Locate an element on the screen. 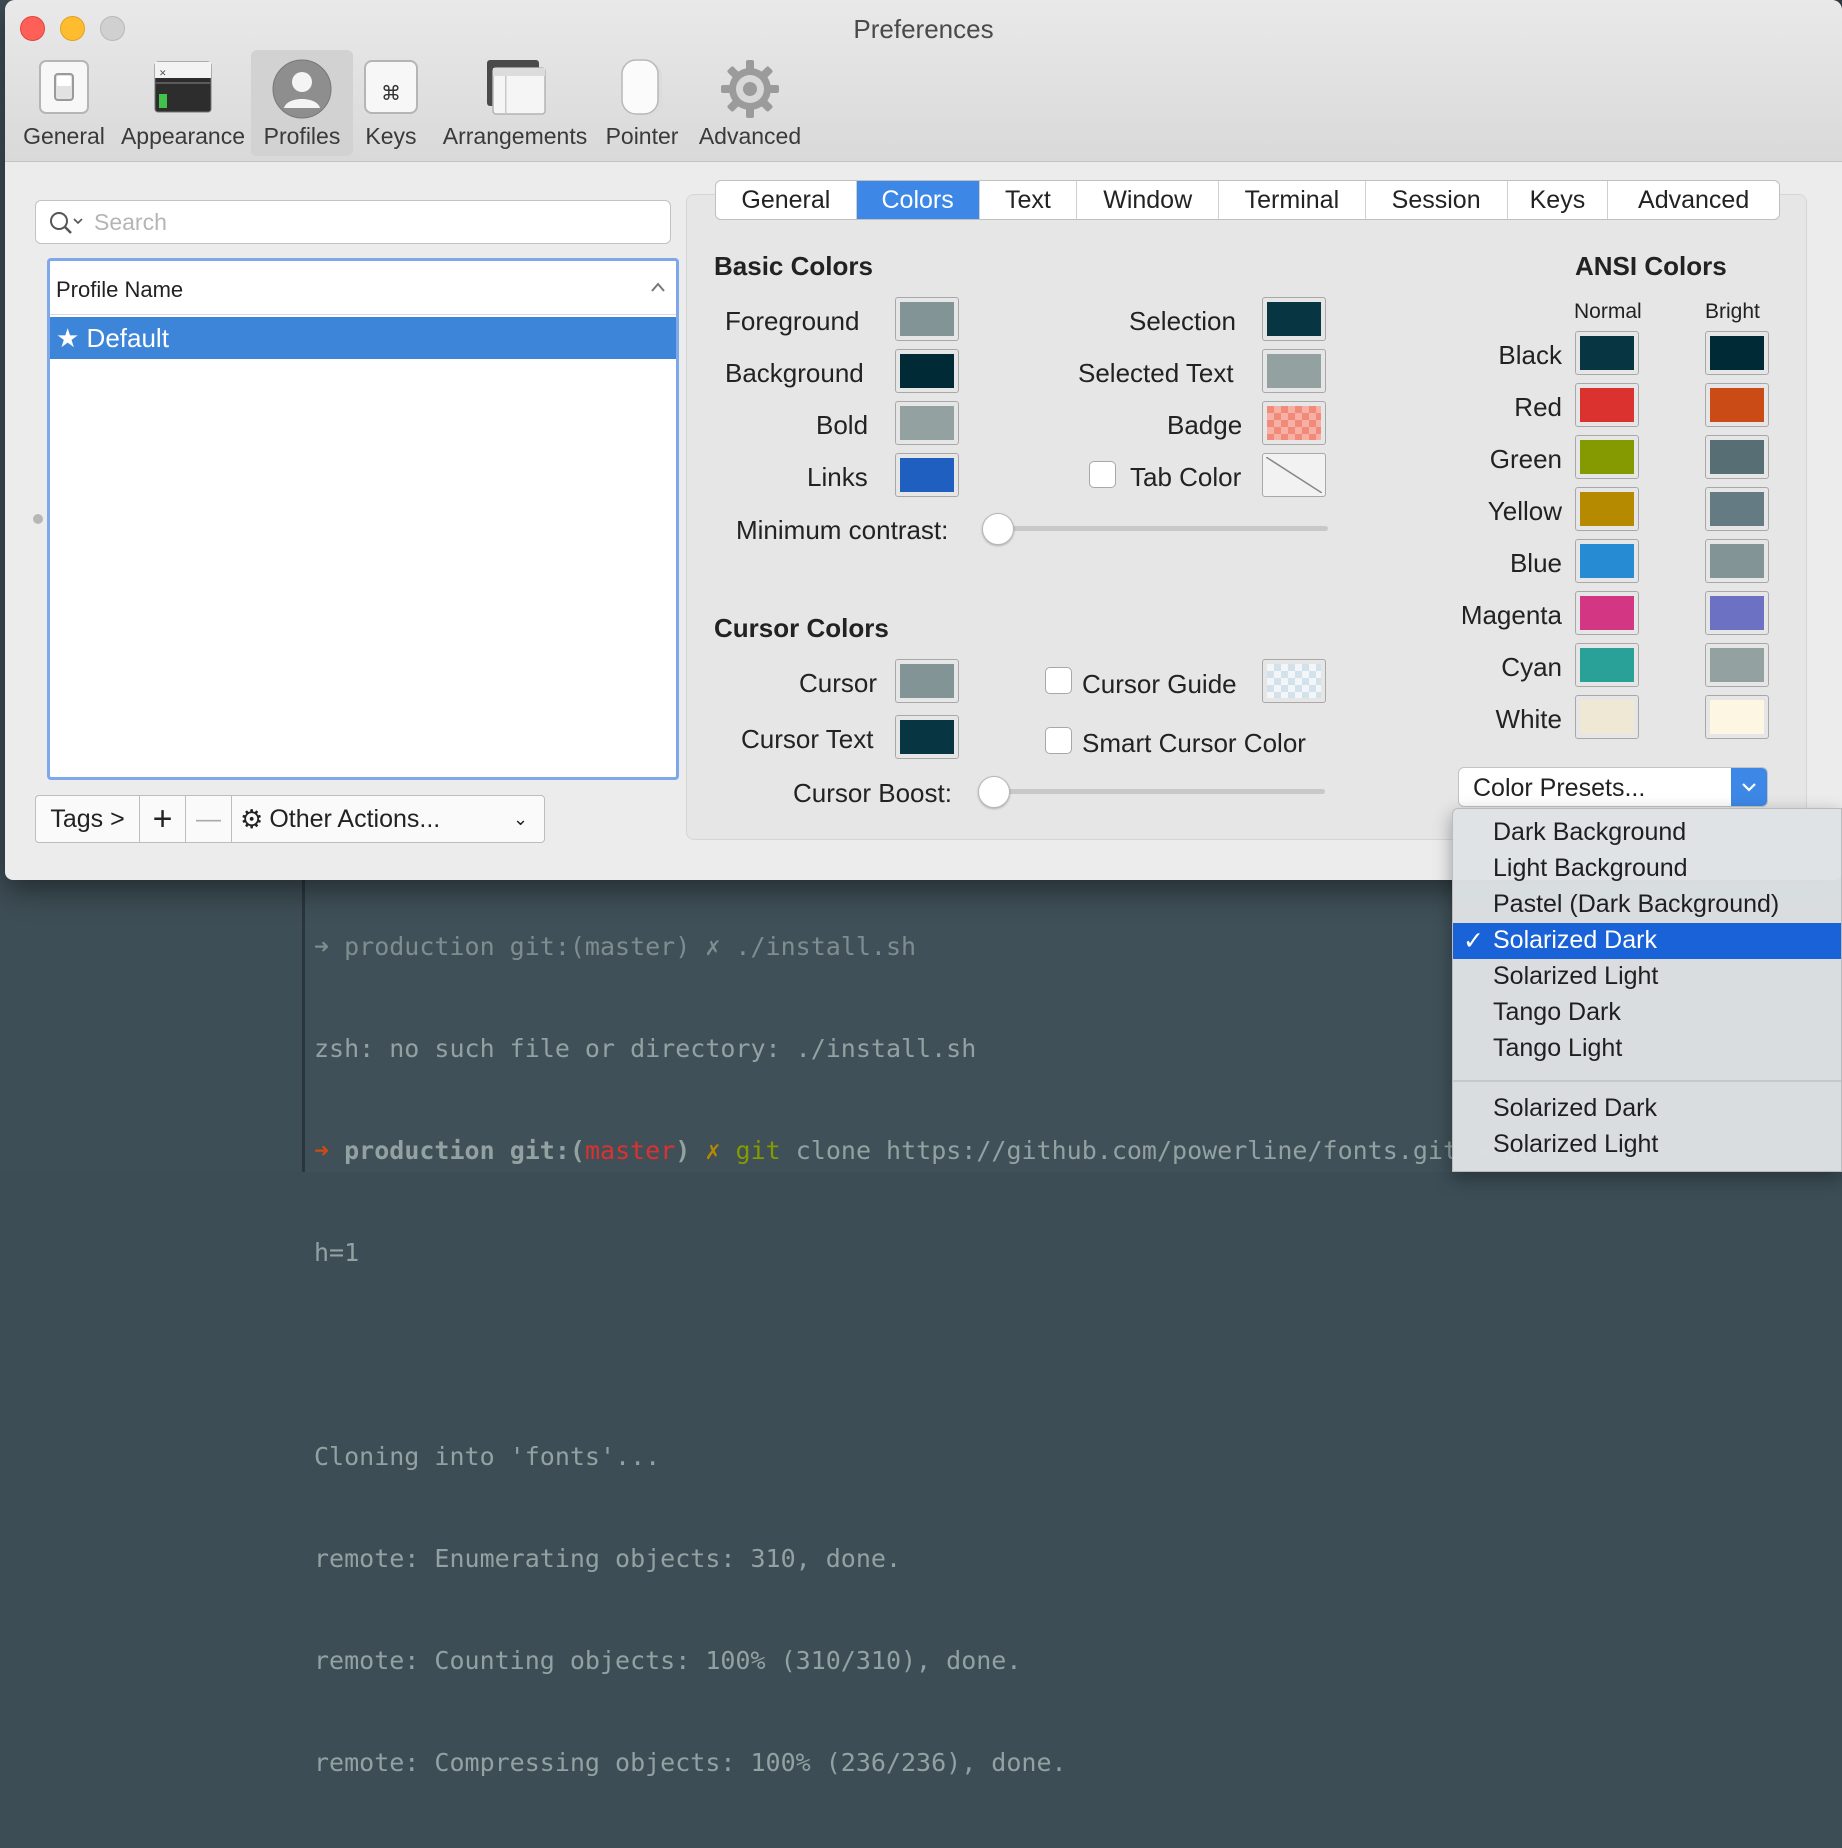 The image size is (1842, 1848). background-label: Background is located at coordinates (794, 373).